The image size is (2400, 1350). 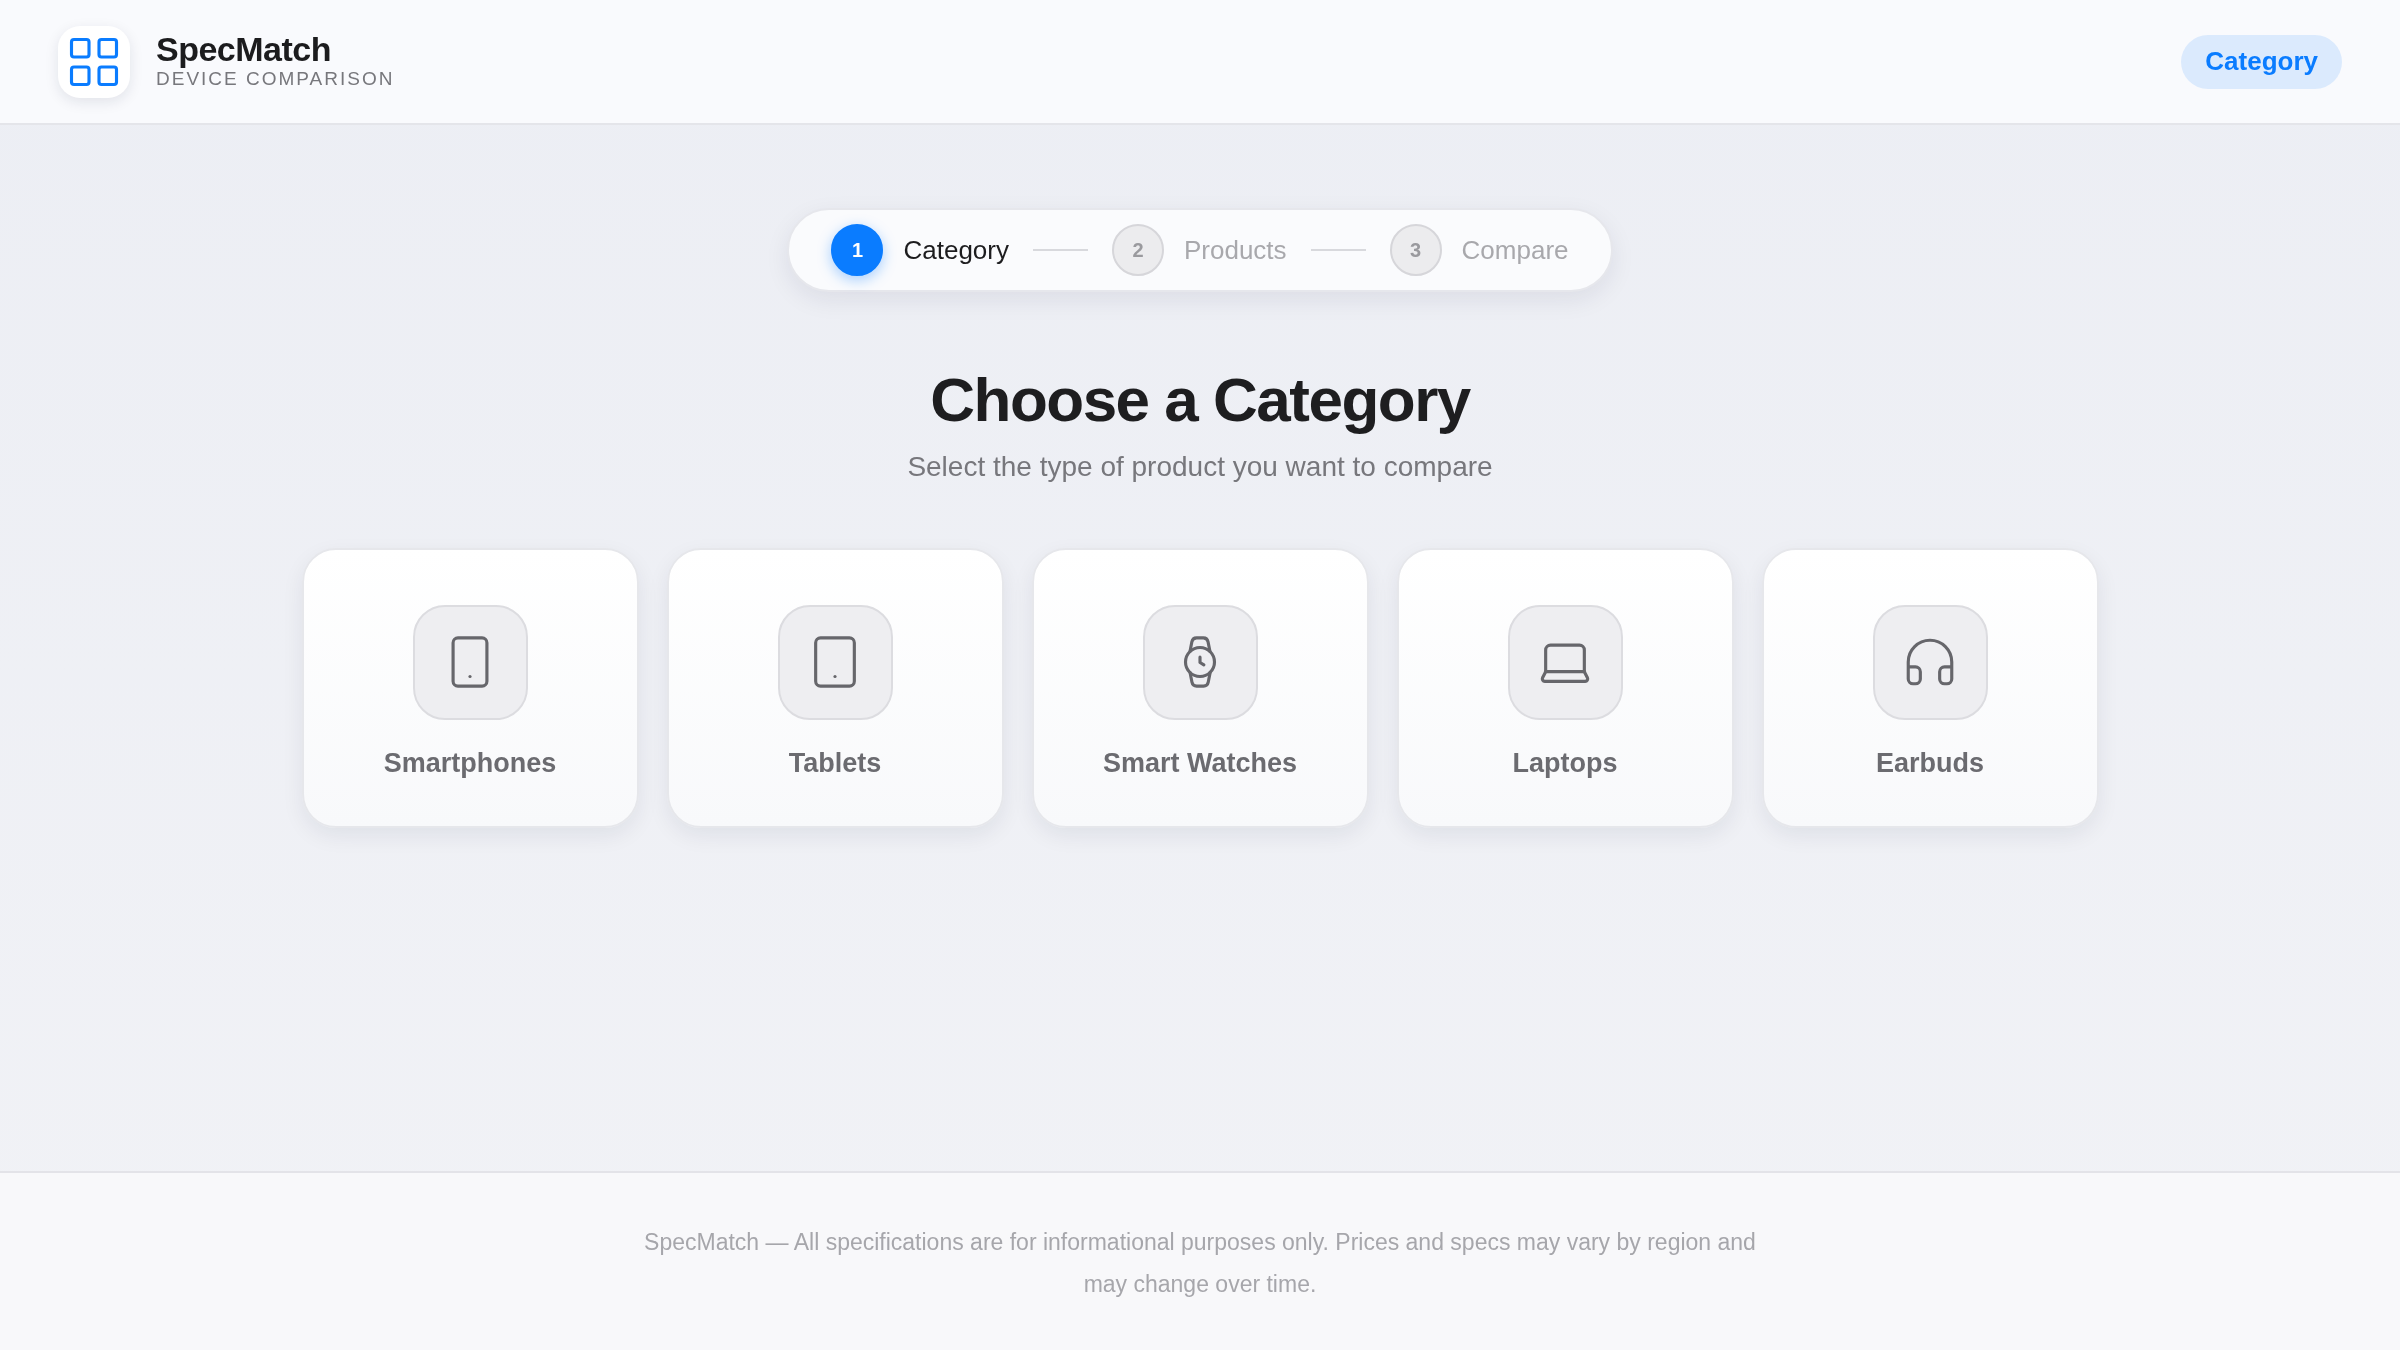 What do you see at coordinates (1415, 250) in the screenshot?
I see `step-number: 3` at bounding box center [1415, 250].